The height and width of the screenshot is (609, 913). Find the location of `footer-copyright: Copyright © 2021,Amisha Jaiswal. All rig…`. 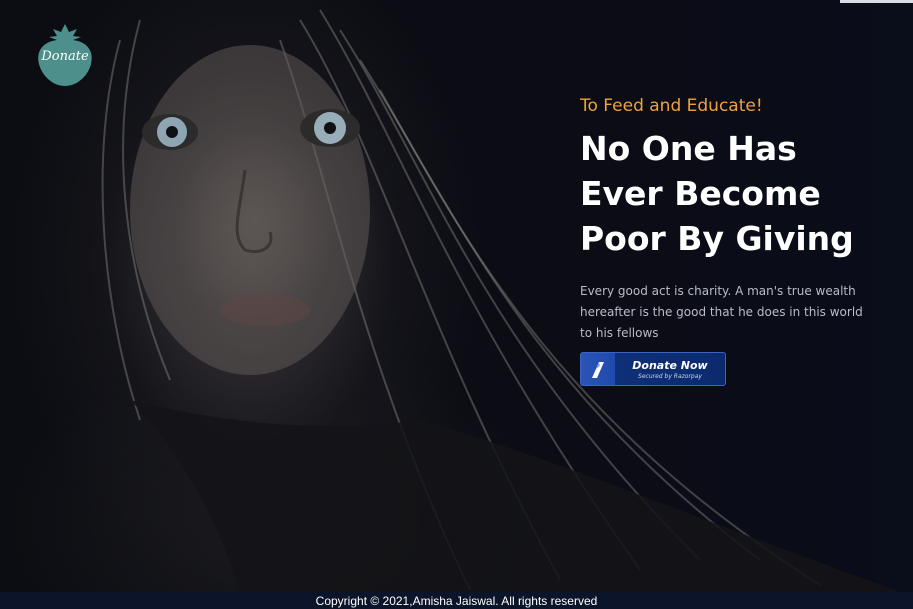

footer-copyright: Copyright © 2021,Amisha Jaiswal. All rig… is located at coordinates (456, 600).